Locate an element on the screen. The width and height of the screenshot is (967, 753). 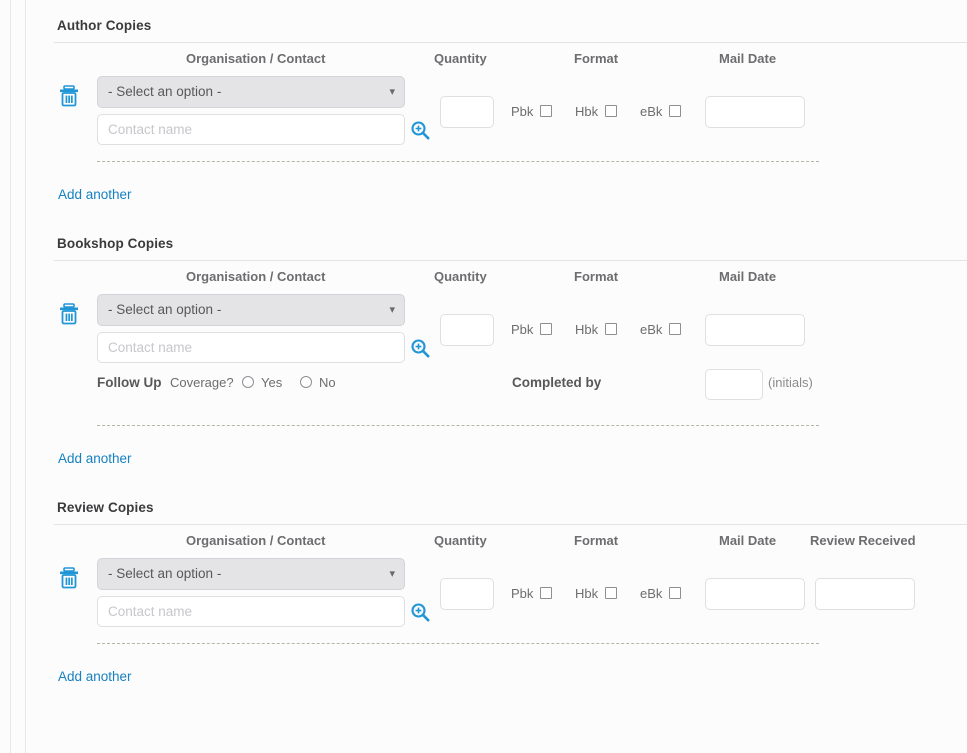
coverage-radio-no-label: No is located at coordinates (327, 382).